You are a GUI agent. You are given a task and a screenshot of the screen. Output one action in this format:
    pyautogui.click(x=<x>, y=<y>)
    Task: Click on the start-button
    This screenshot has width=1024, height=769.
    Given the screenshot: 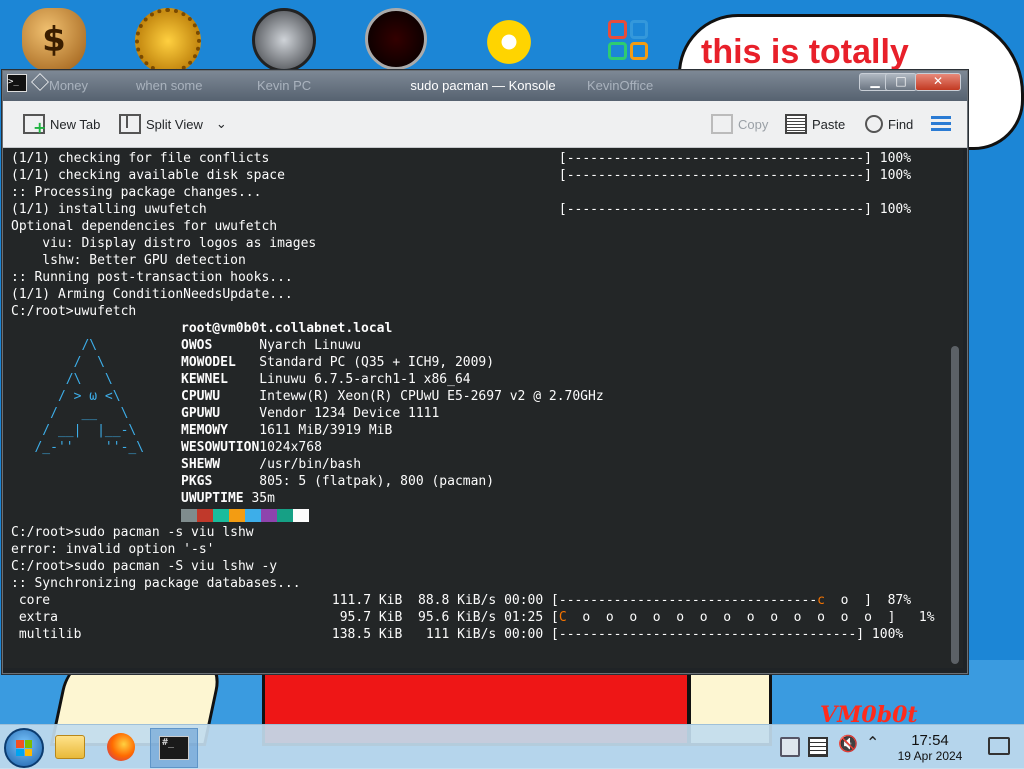 What is the action you would take?
    pyautogui.click(x=24, y=748)
    